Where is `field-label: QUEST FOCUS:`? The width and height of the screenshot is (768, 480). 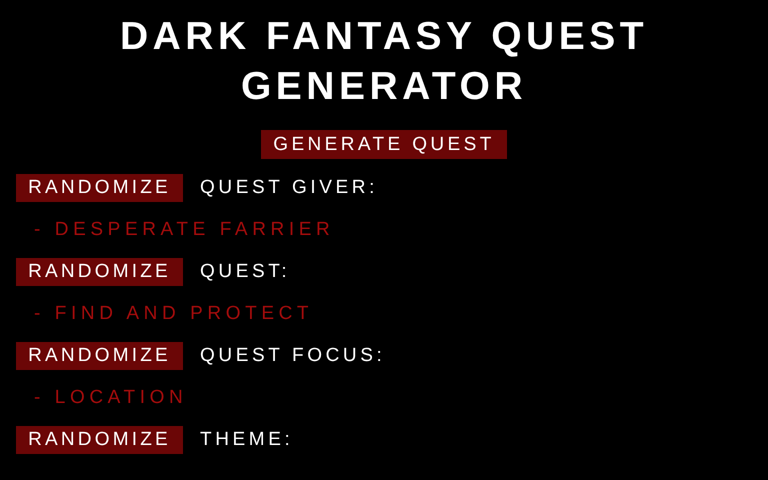
field-label: QUEST FOCUS: is located at coordinates (293, 356).